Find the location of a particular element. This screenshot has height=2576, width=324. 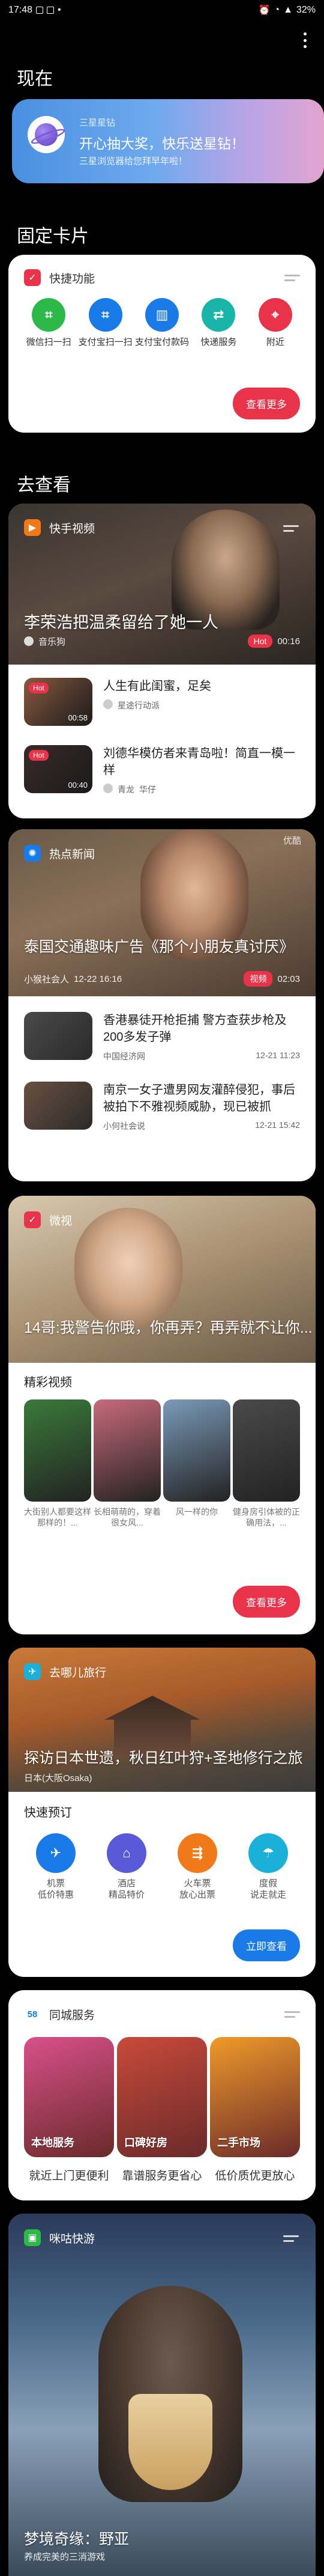

migu-card: ▣ 咪咕快游 梦境奇缘：野亚 养成完美的三消游戏 is located at coordinates (162, 2395).